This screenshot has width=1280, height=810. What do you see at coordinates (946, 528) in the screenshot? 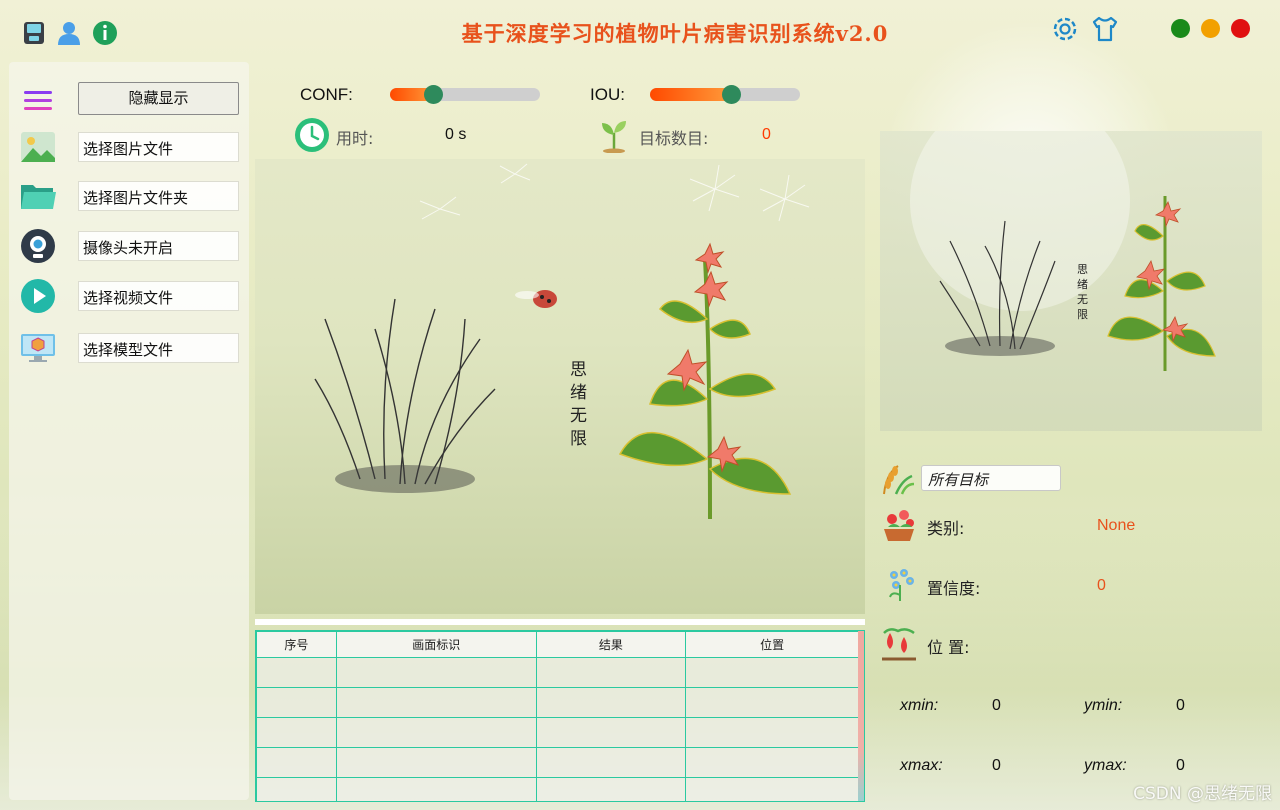
I see `class-label: 类别:` at bounding box center [946, 528].